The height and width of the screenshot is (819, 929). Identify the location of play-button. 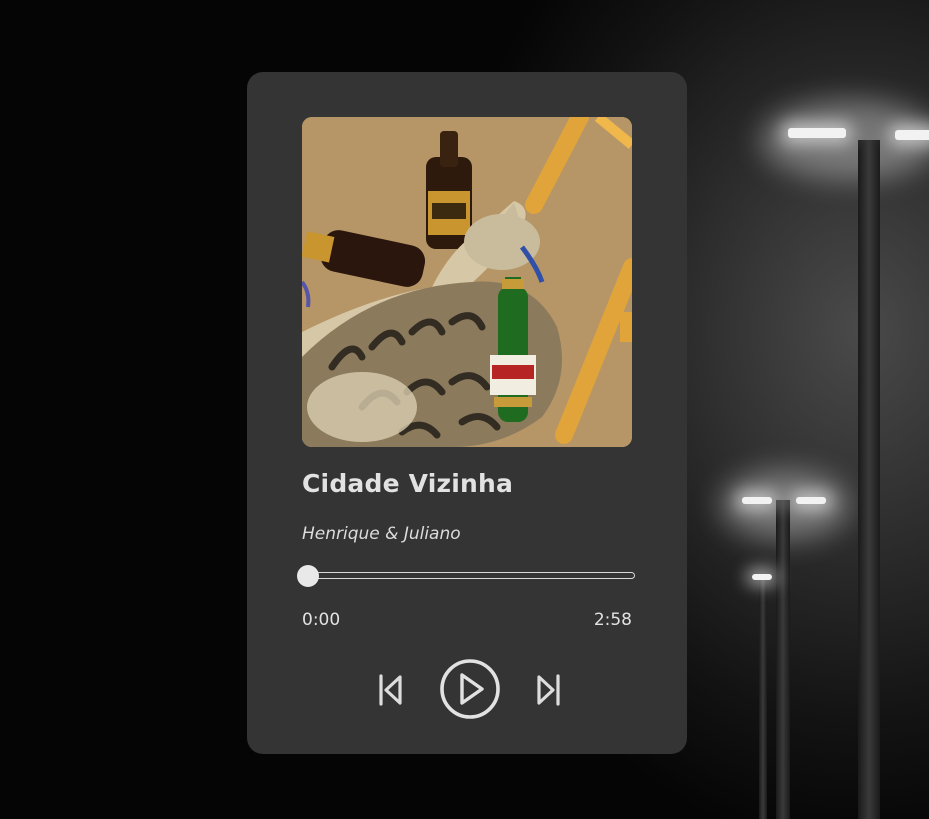
(470, 689).